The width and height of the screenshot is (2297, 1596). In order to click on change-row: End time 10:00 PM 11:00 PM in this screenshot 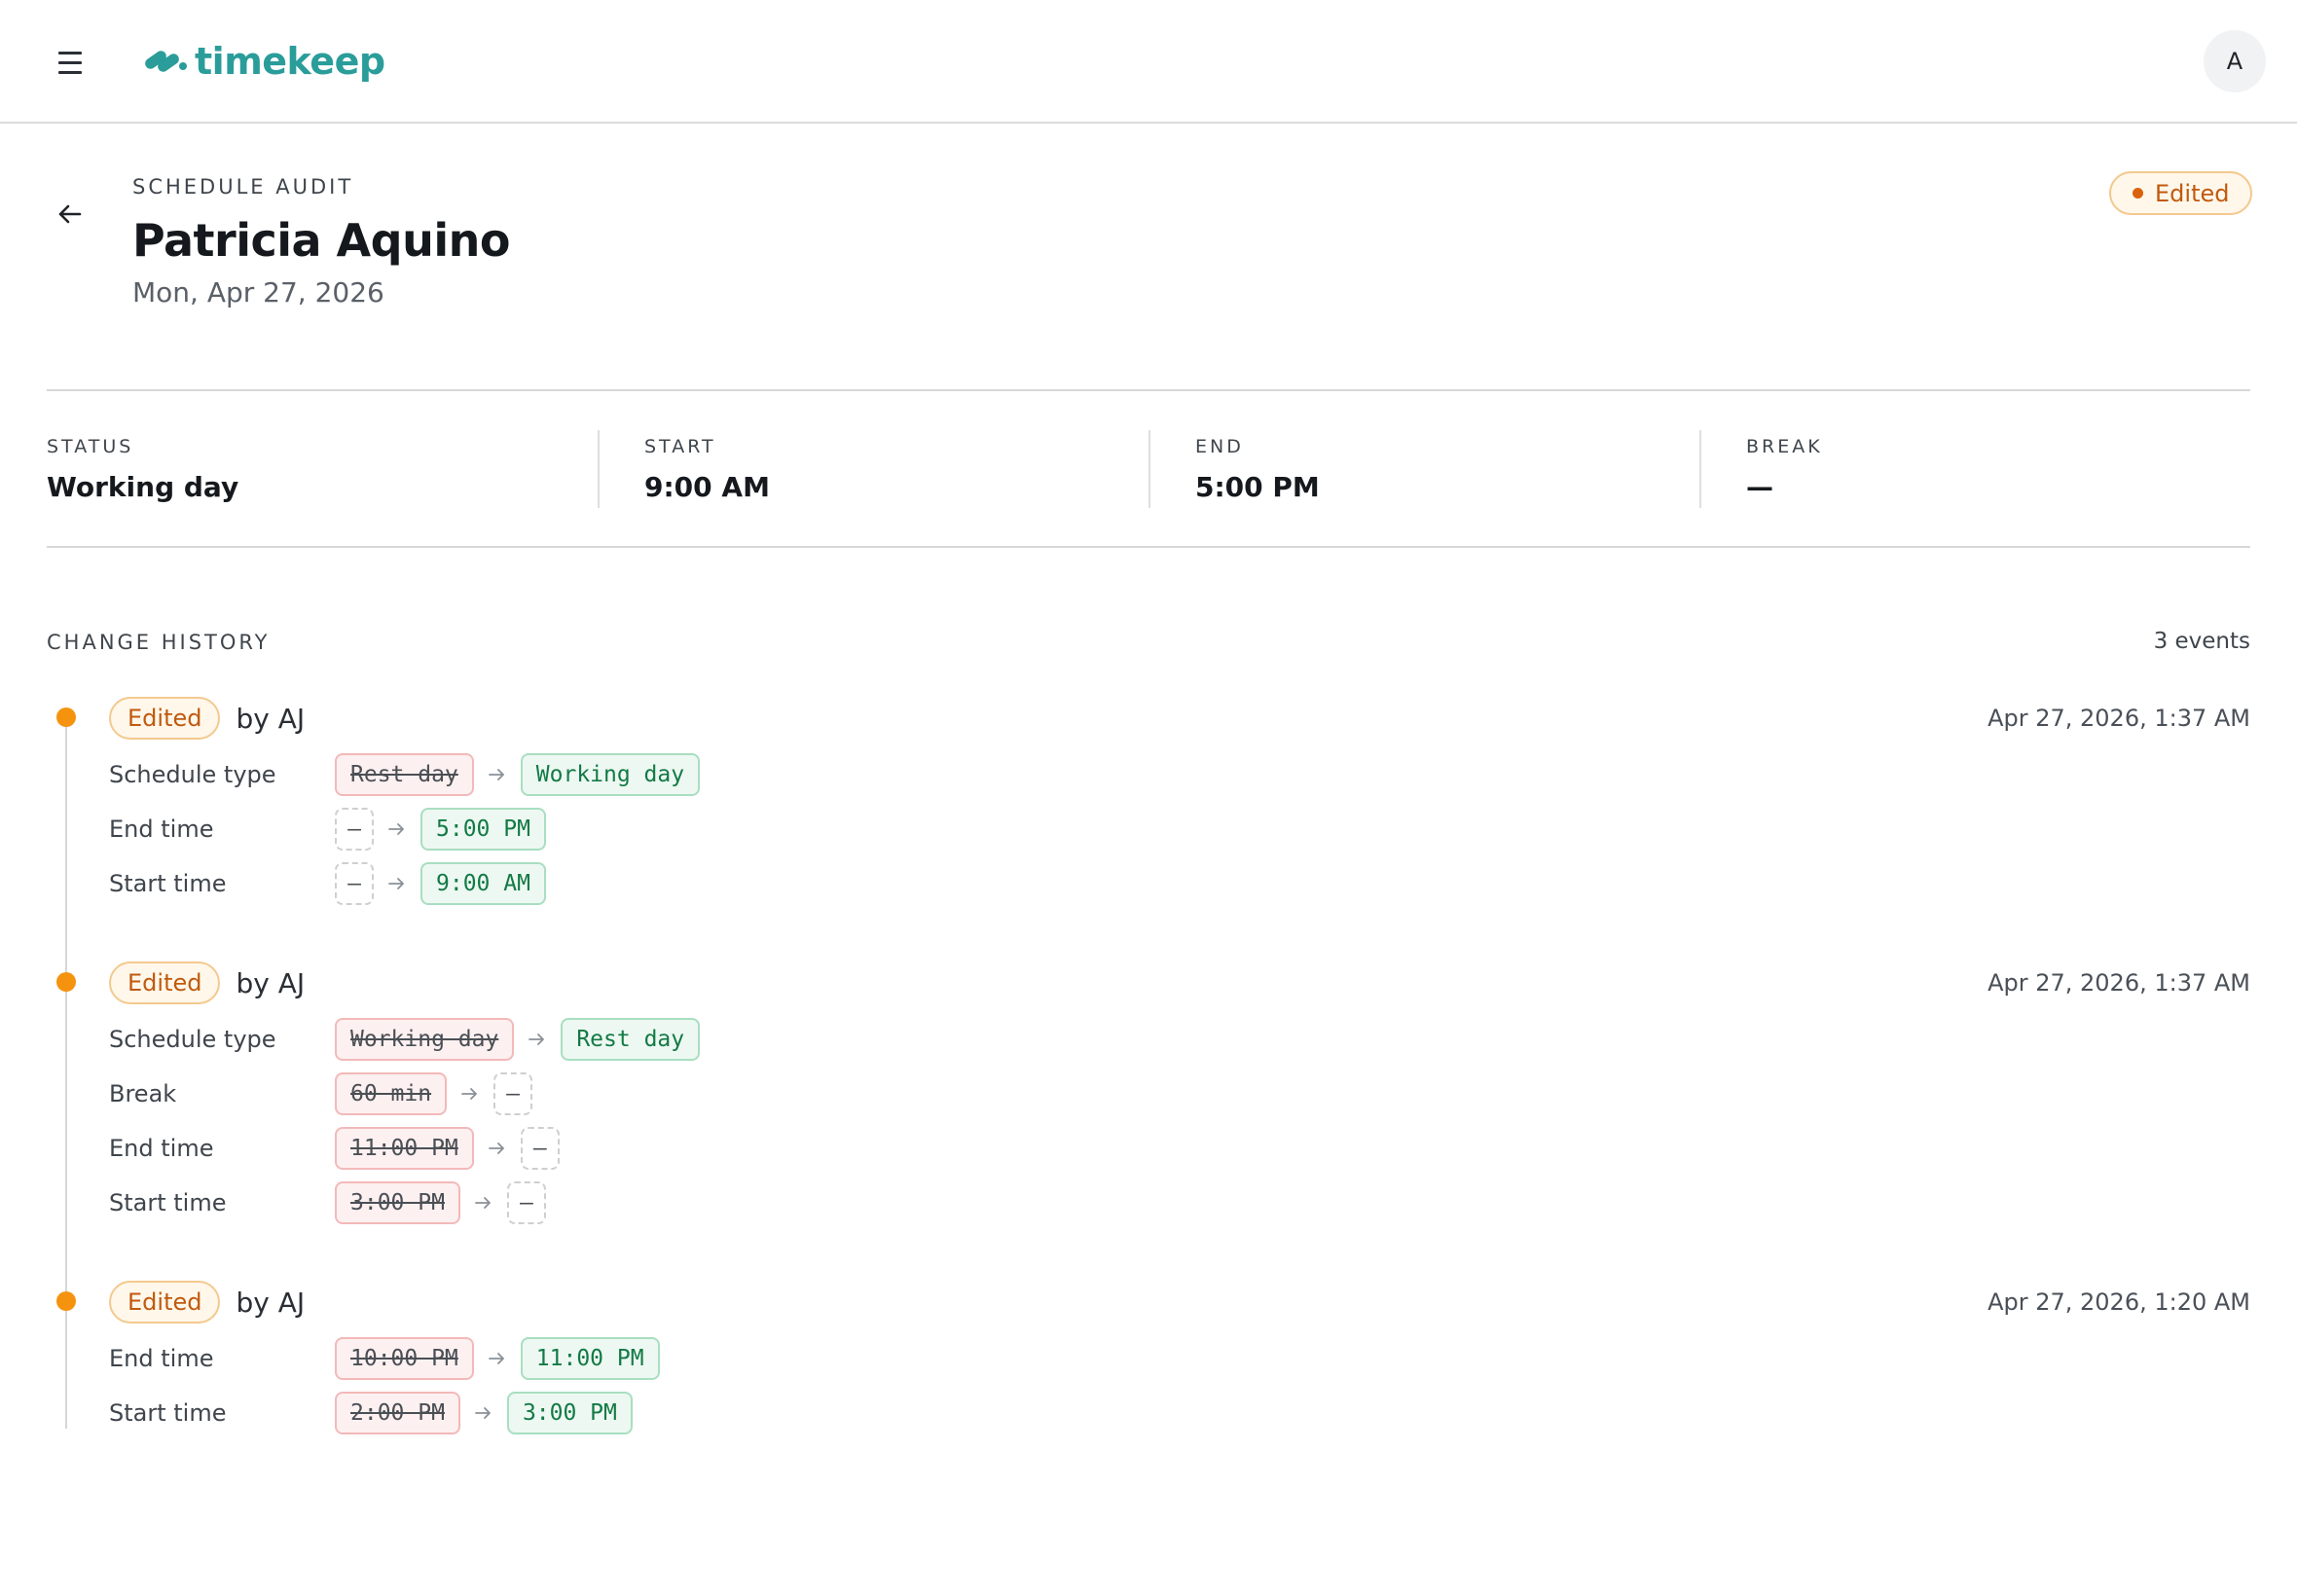, I will do `click(384, 1358)`.